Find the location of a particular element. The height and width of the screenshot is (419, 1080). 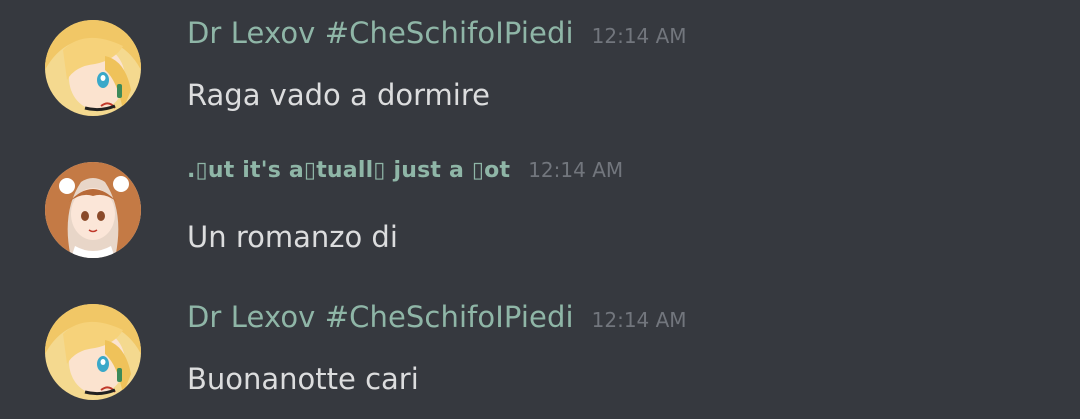

username: .▯ut it's a▯tuall▯ just a ▯ot is located at coordinates (348, 170).